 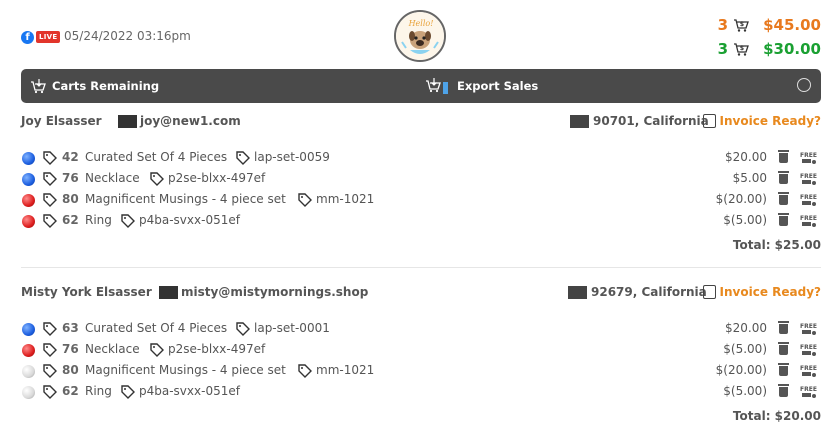 I want to click on stat-amount: $30.00, so click(x=792, y=49).